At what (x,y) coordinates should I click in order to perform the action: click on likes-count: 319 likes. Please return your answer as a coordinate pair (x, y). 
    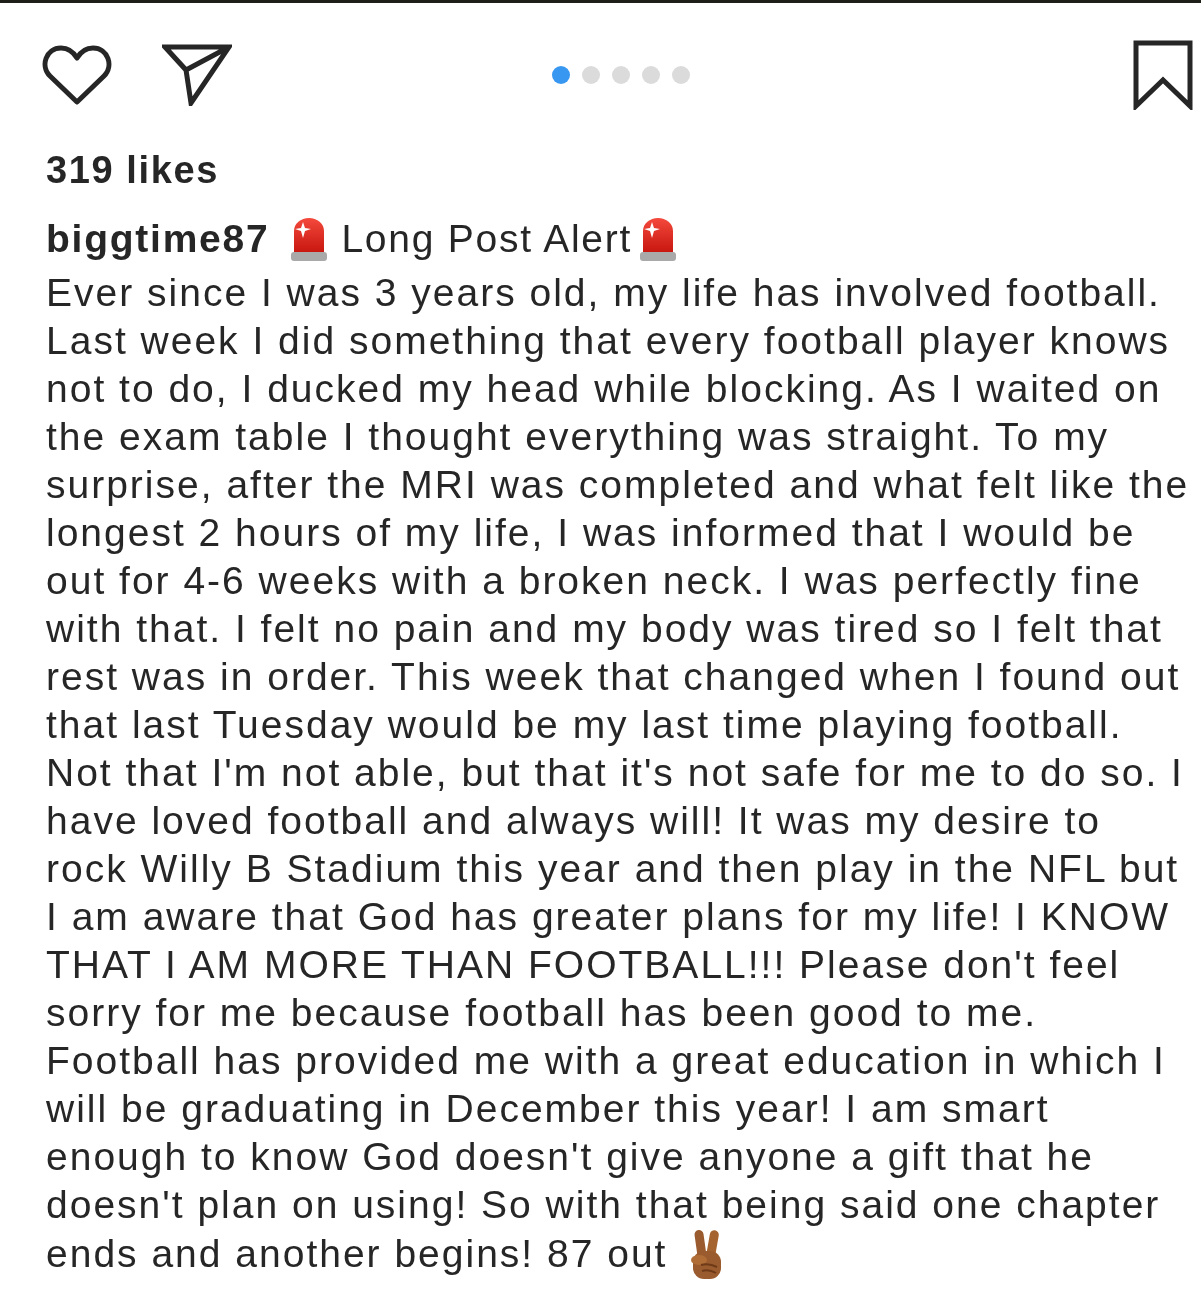
    Looking at the image, I should click on (132, 170).